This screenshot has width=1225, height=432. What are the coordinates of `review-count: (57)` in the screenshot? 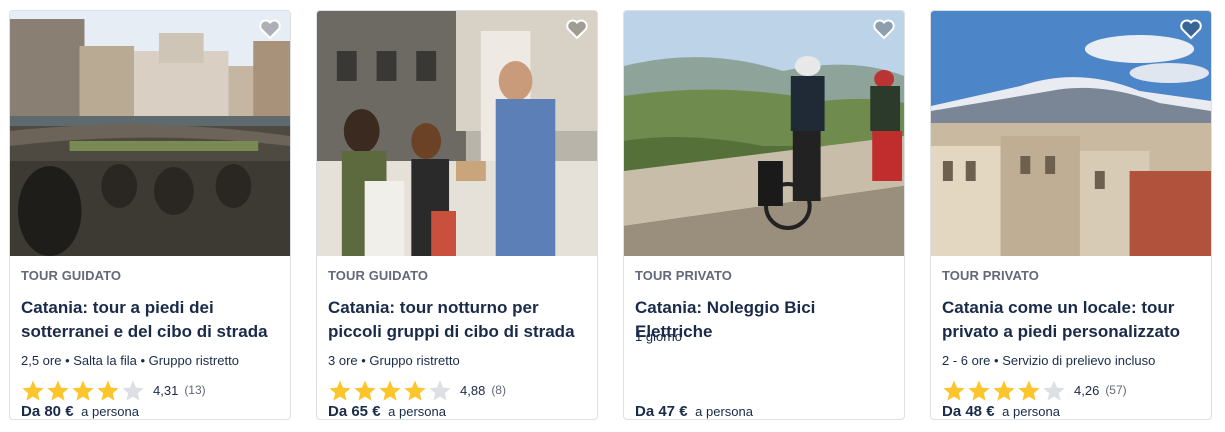 It's located at (1116, 390).